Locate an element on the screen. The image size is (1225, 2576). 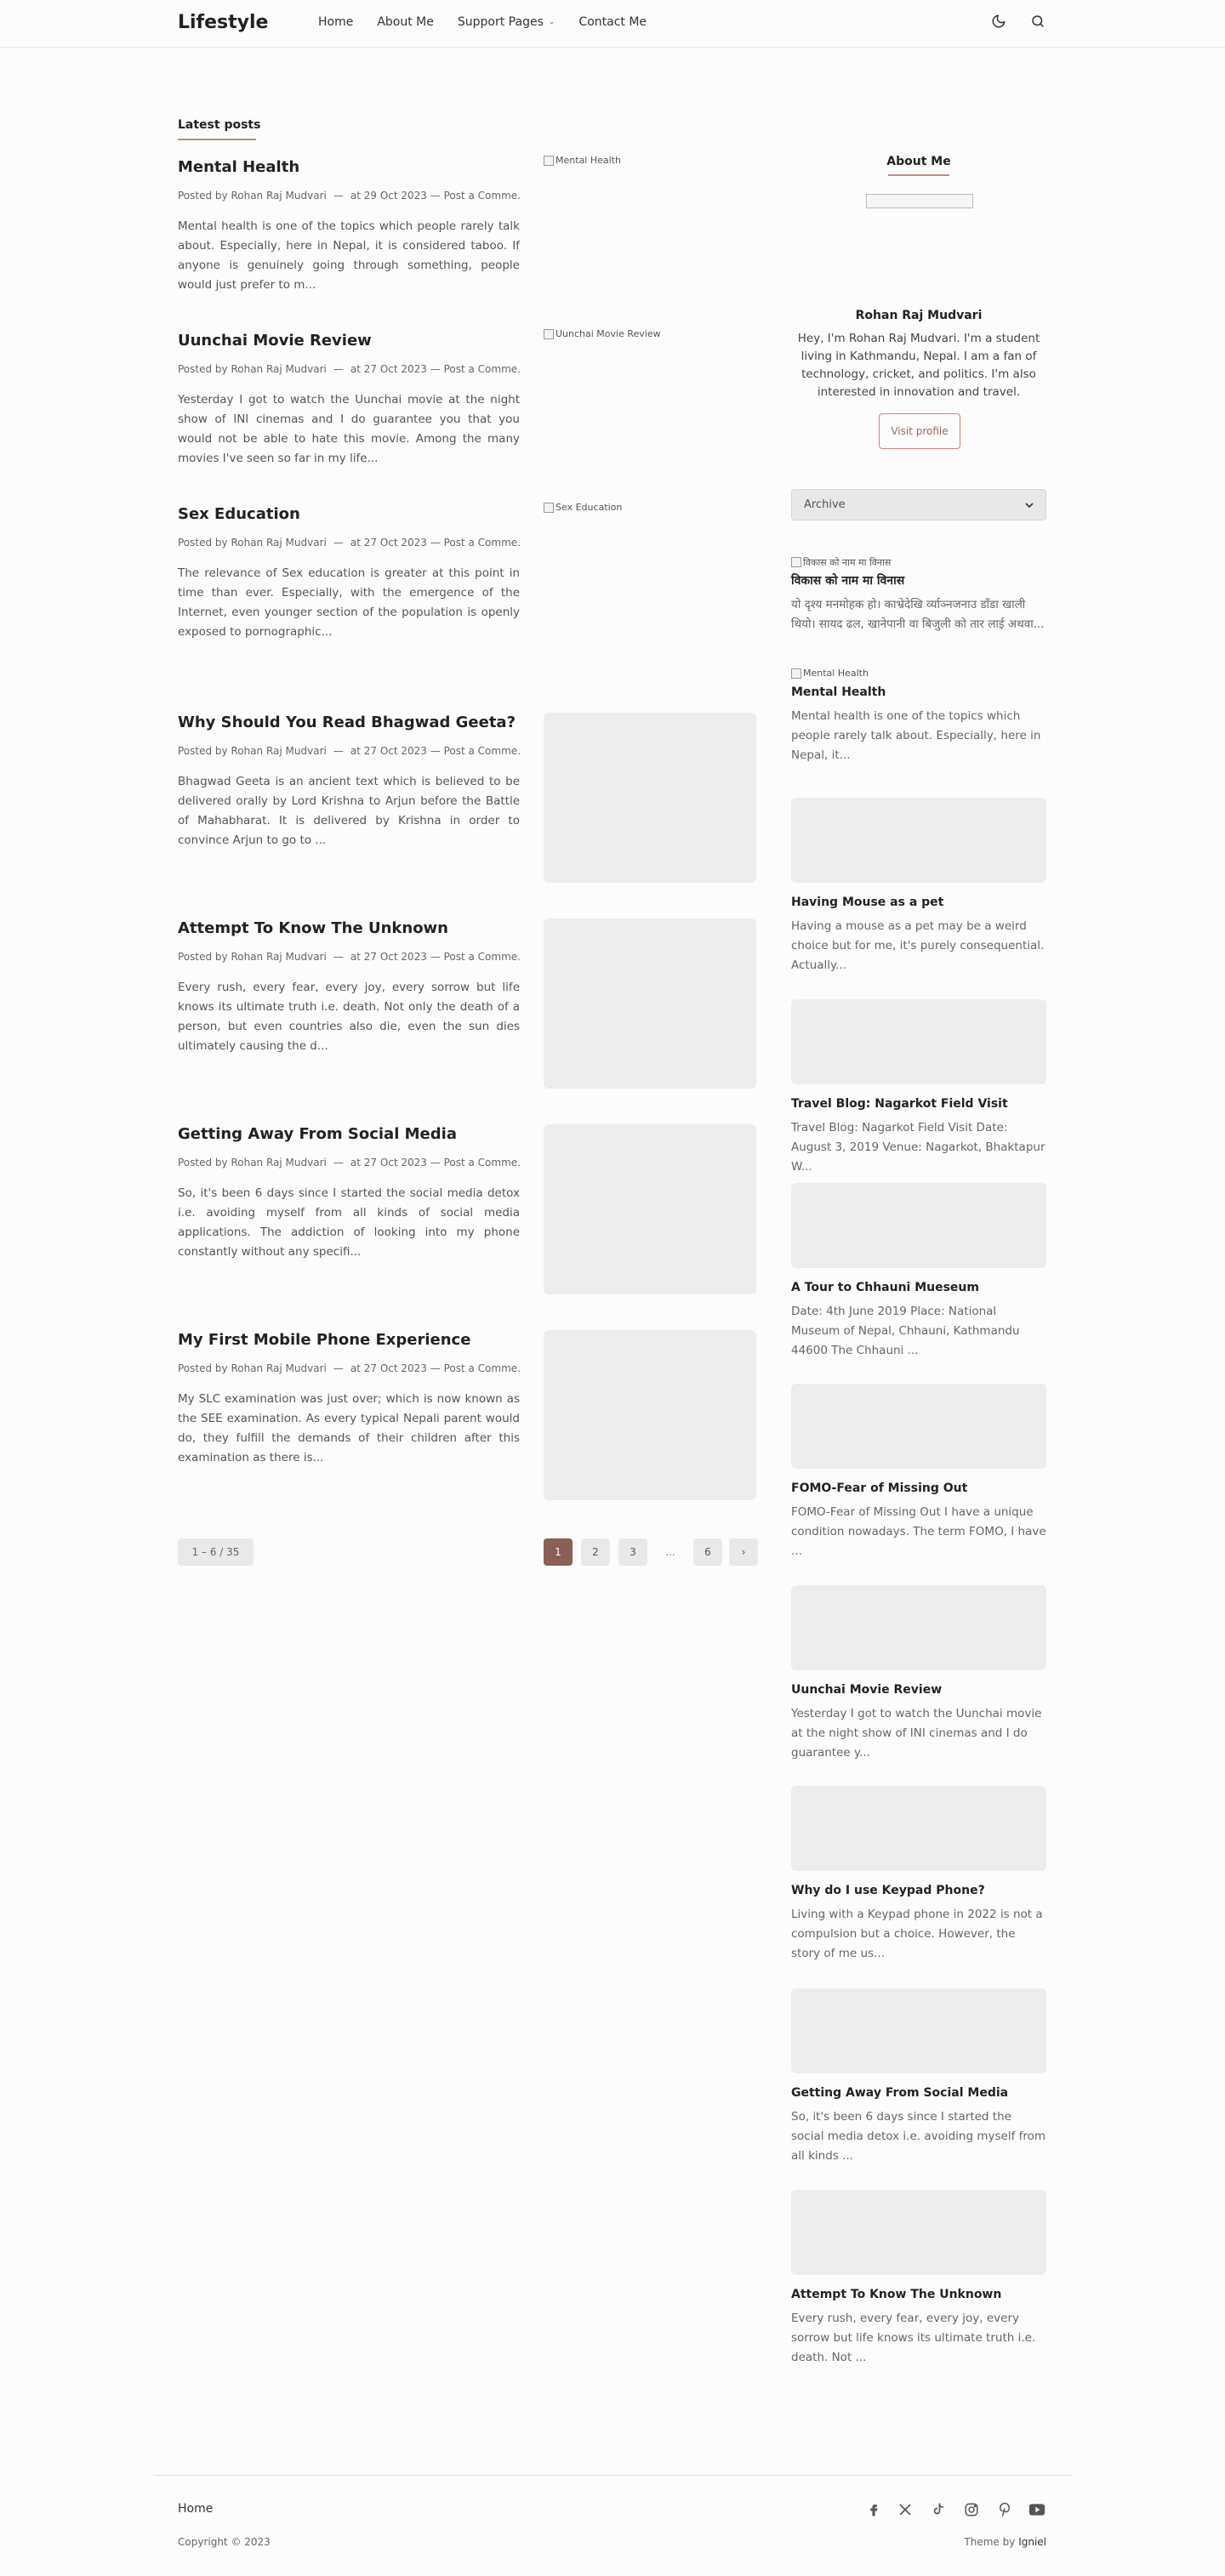
nav-item-label: About Me is located at coordinates (406, 22).